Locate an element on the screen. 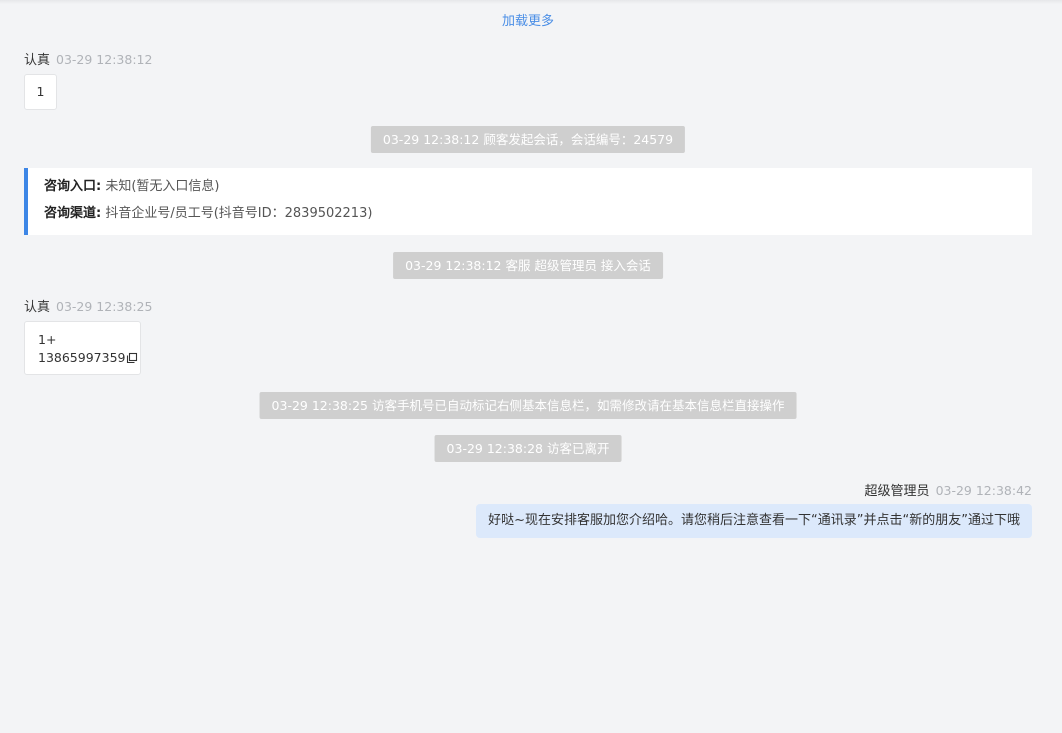  system-notice: 03-29 12:38:12 客服 超级管理员 接入会话 is located at coordinates (528, 265).